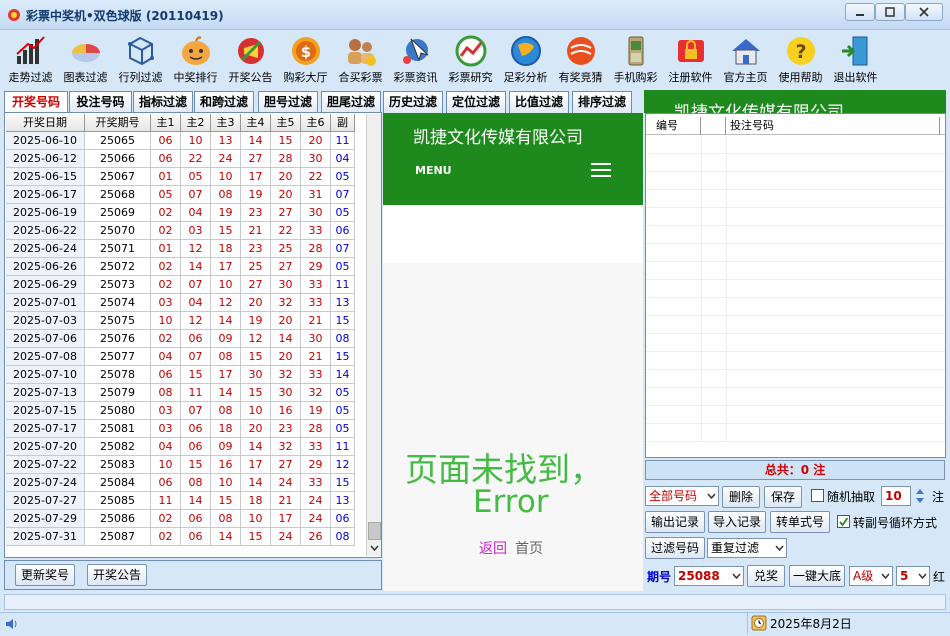 This screenshot has height=636, width=950. What do you see at coordinates (100, 102) in the screenshot?
I see `tab-bet-numbers: 投注号码` at bounding box center [100, 102].